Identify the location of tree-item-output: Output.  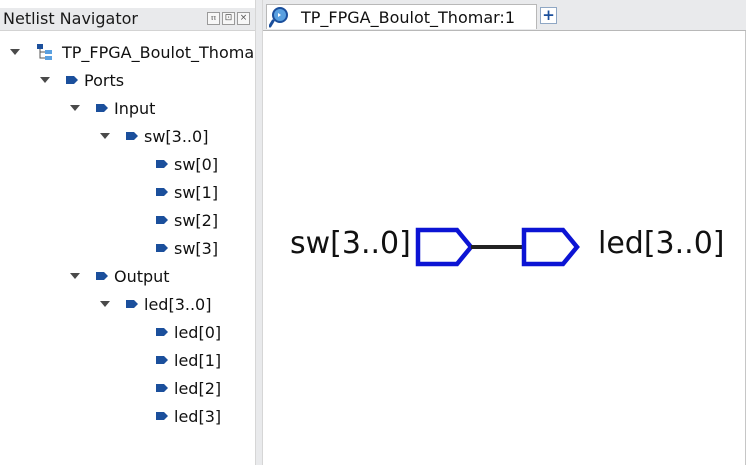
(120, 276).